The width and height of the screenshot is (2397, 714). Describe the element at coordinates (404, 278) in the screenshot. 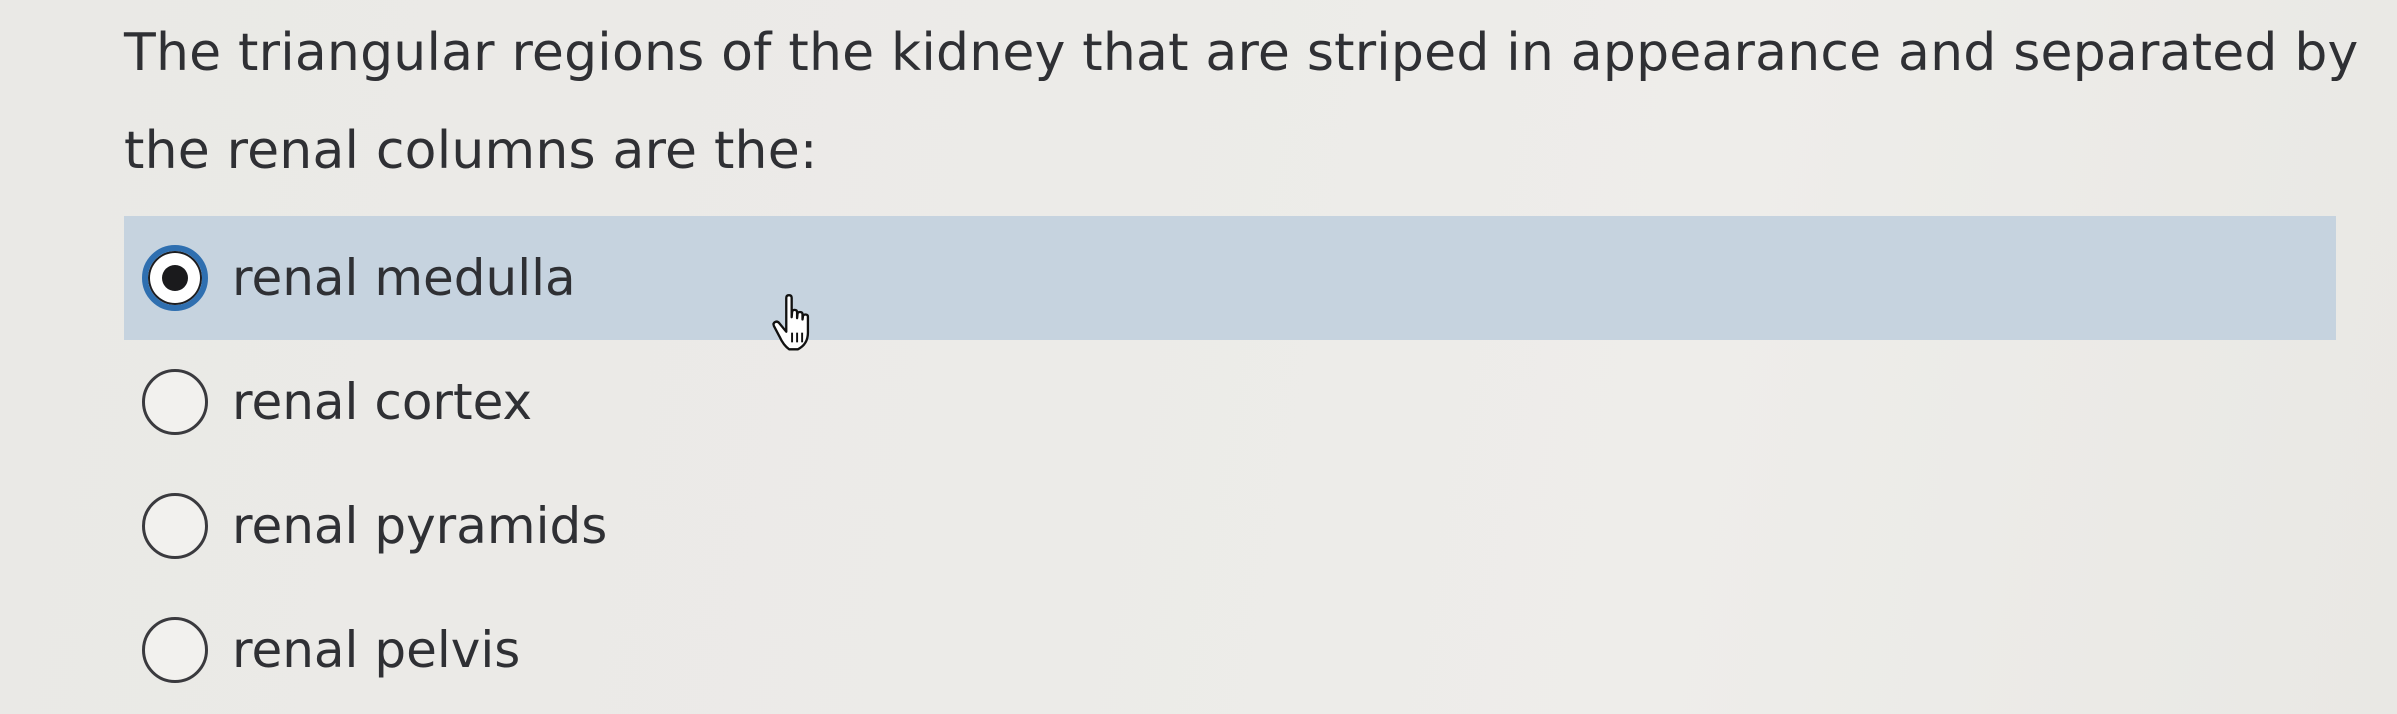

I see `option-label: renal medulla` at that location.